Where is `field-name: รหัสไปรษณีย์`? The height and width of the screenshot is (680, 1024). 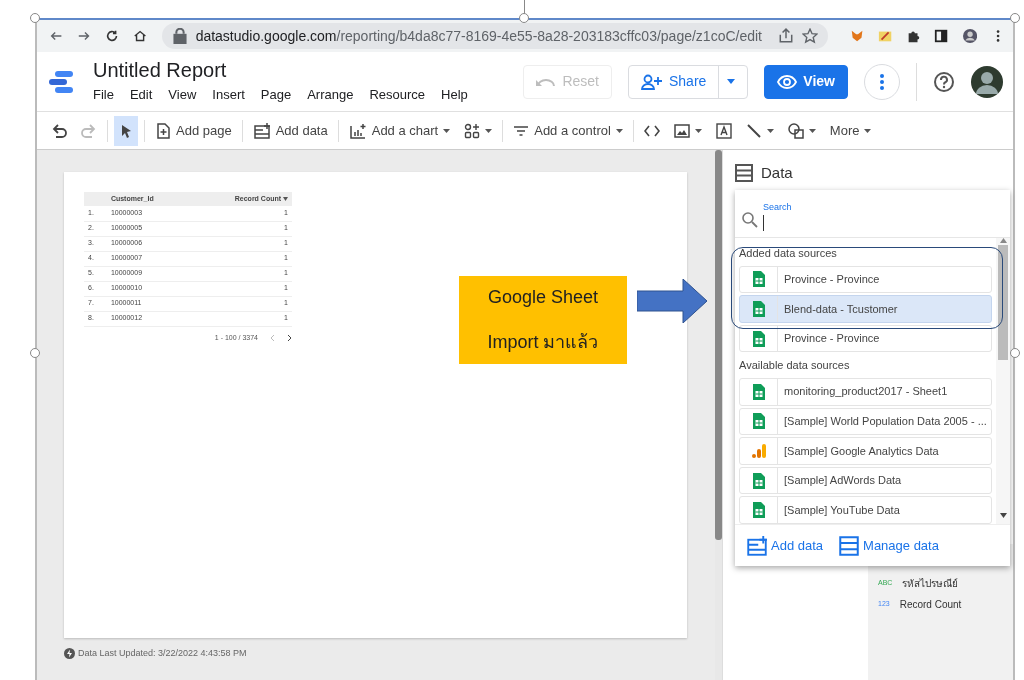
field-name: รหัสไปรษณีย์ is located at coordinates (930, 583).